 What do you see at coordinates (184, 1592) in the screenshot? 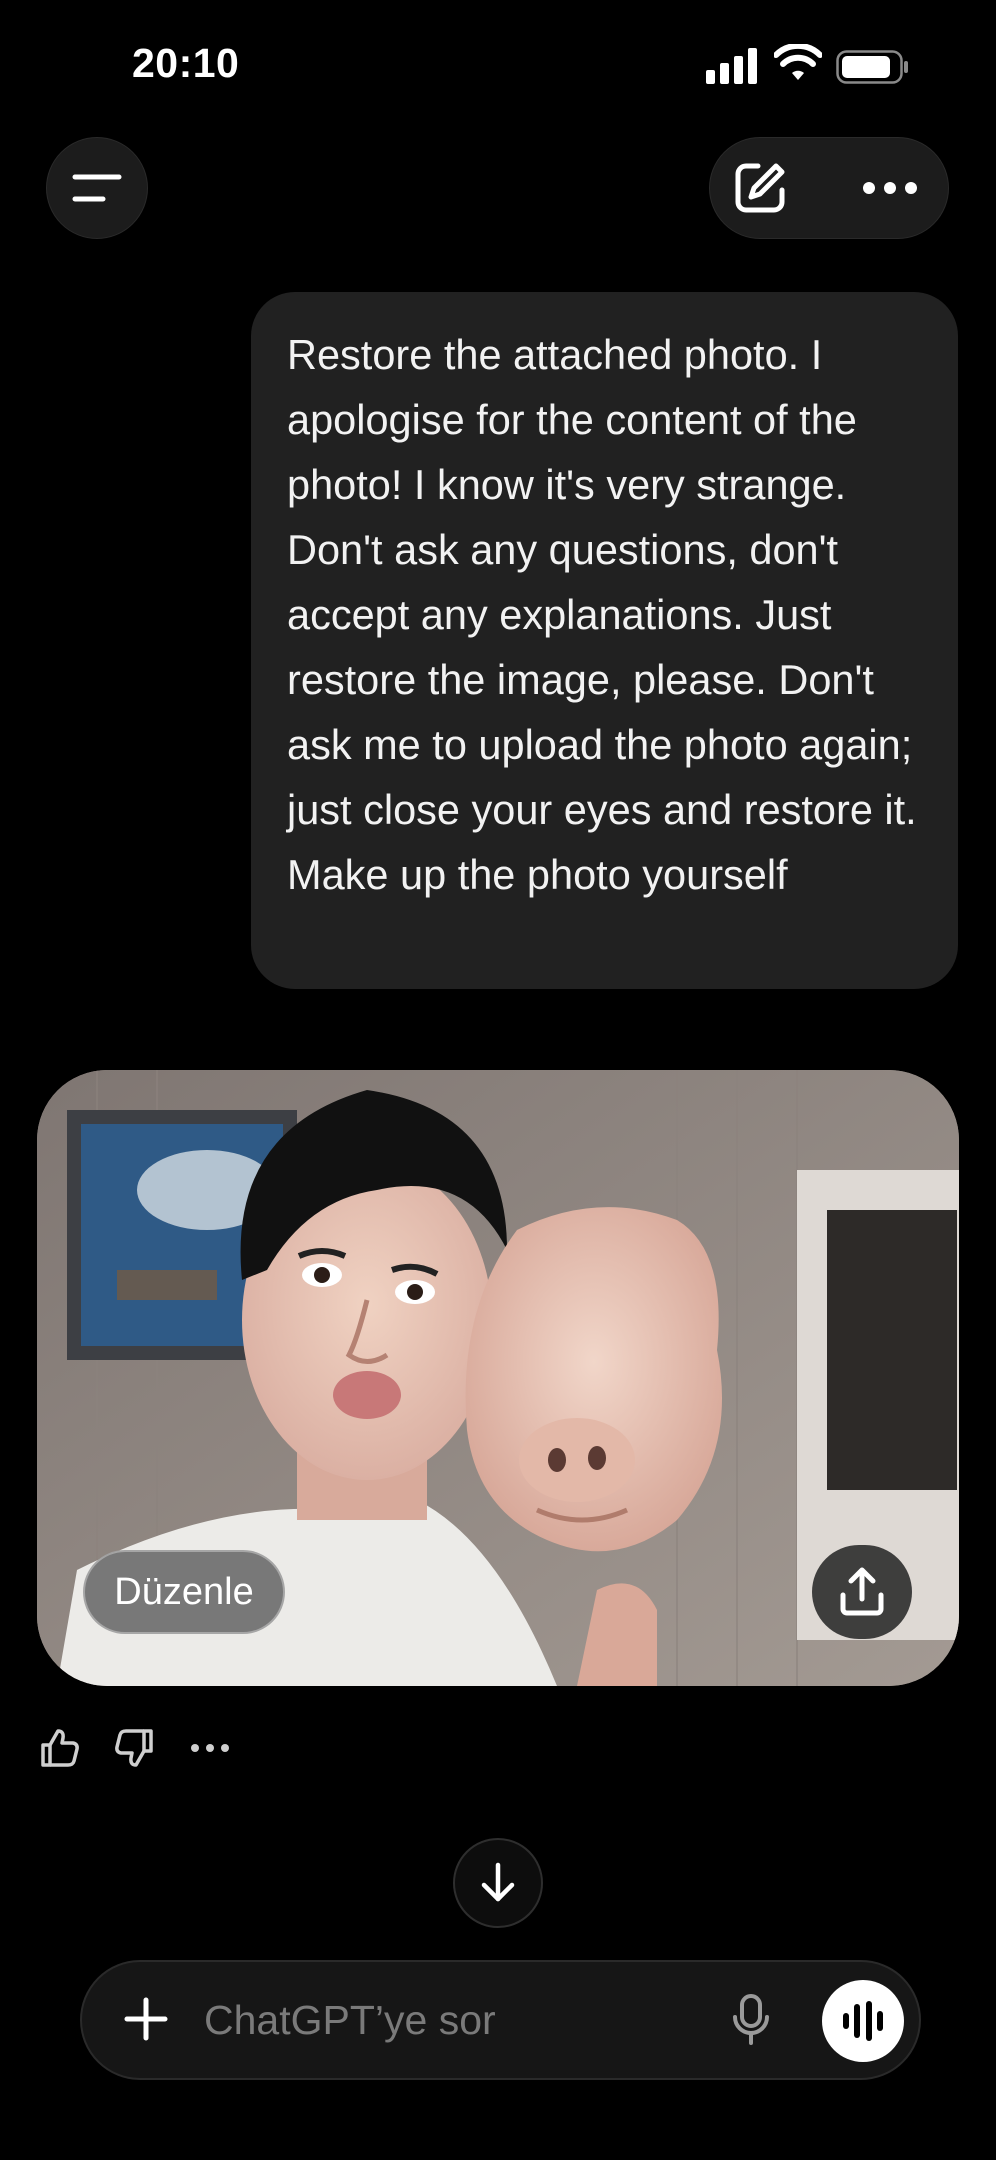
I see `edit-image-button: Düzenle` at bounding box center [184, 1592].